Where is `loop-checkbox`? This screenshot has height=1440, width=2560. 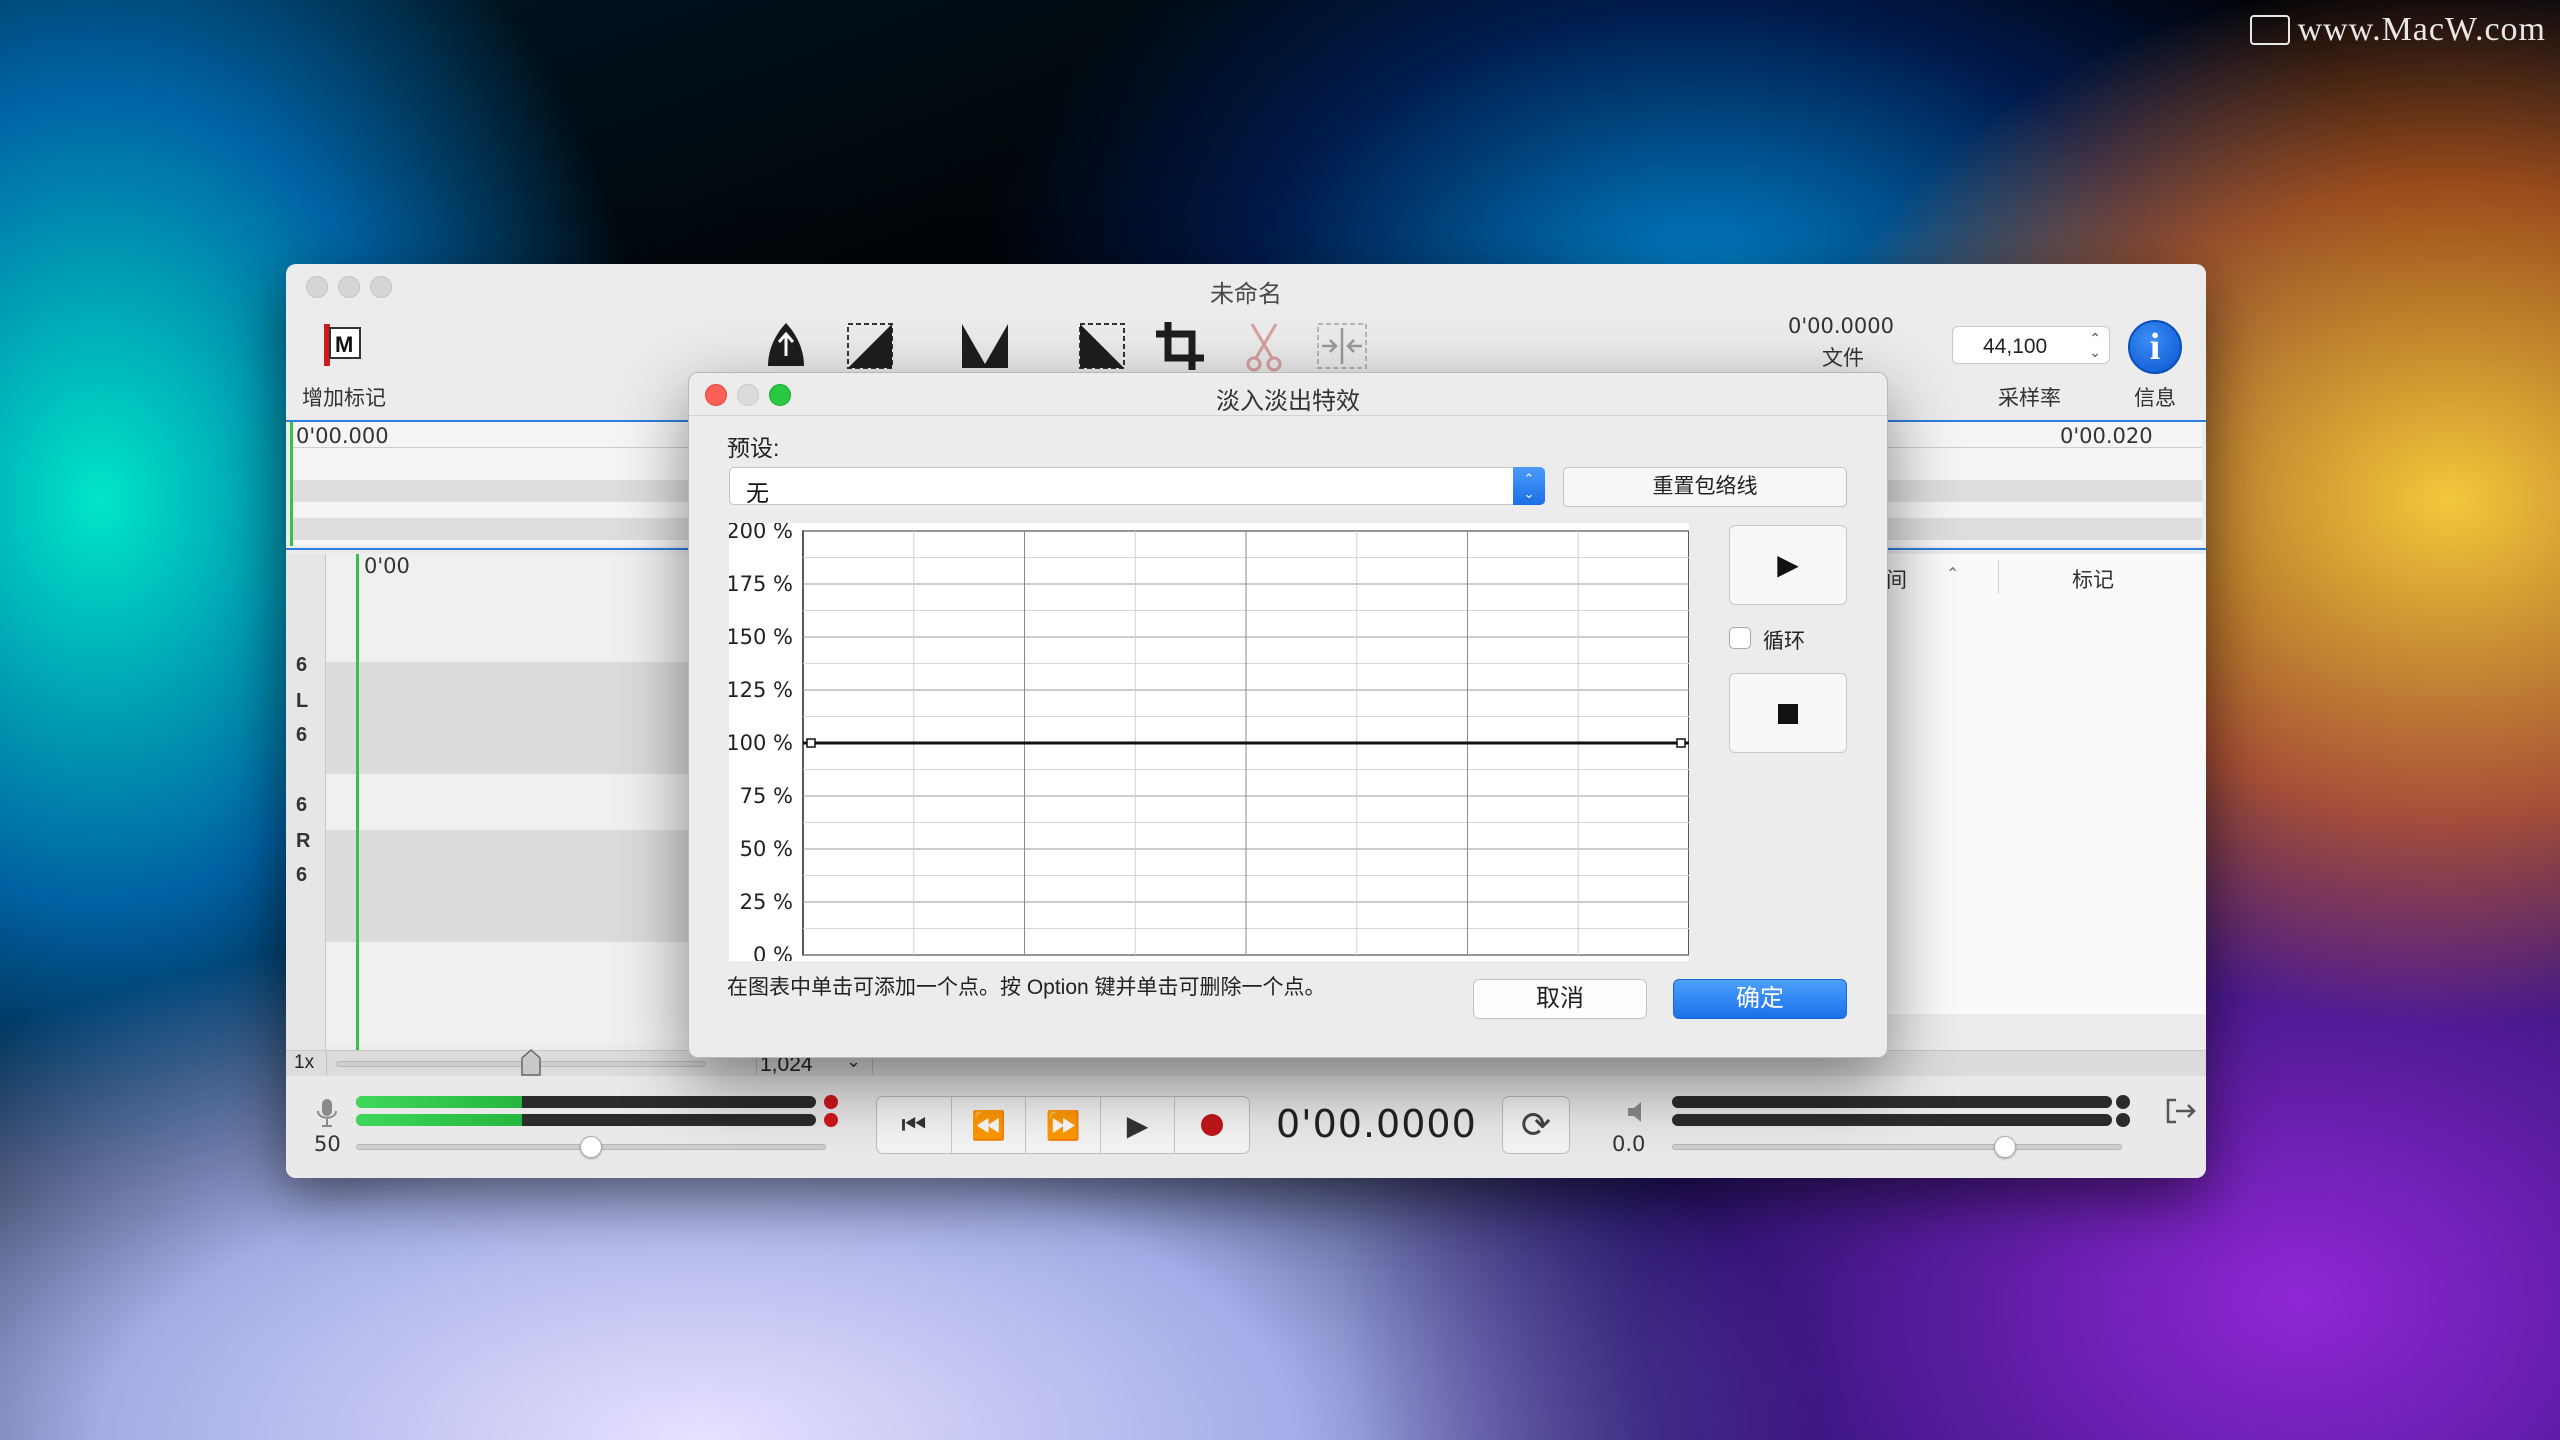 loop-checkbox is located at coordinates (1740, 638).